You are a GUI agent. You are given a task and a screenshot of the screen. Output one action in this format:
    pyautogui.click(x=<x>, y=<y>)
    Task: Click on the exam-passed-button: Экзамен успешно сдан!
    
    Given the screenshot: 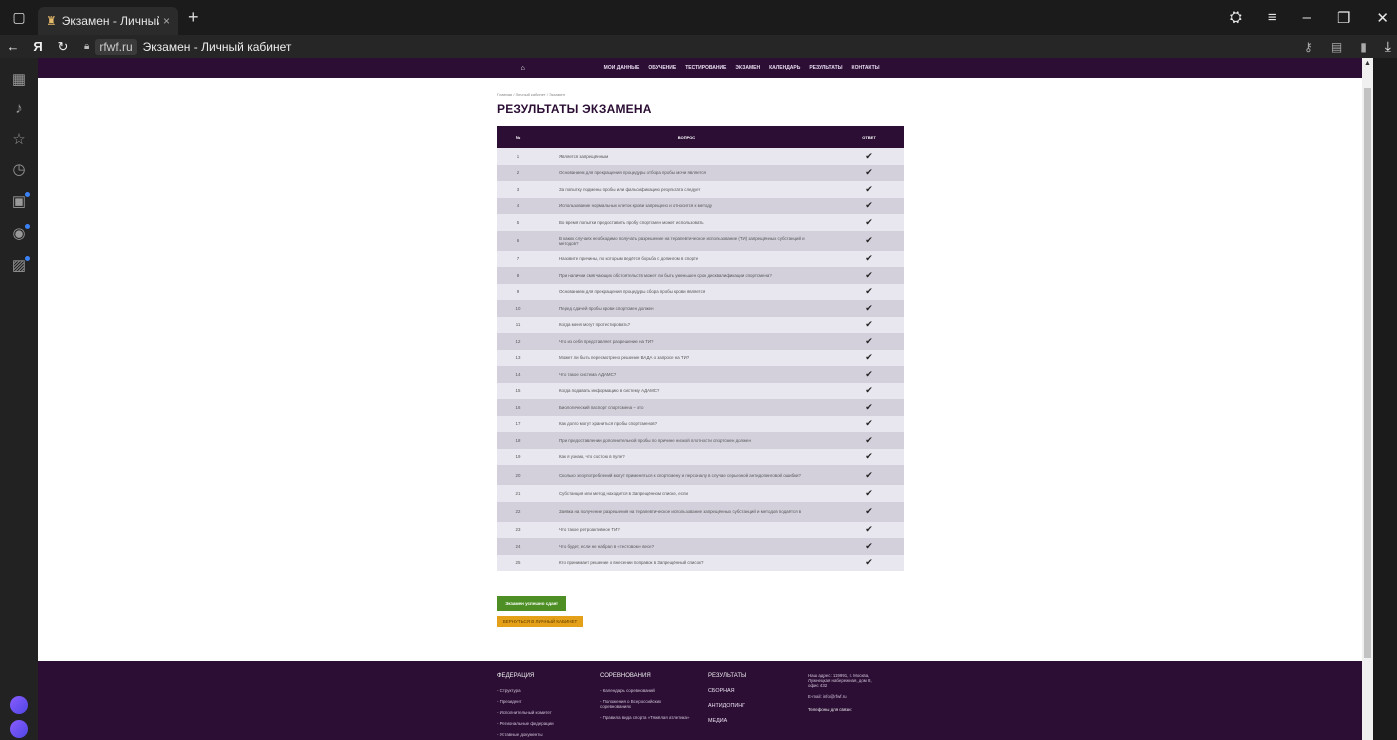 What is the action you would take?
    pyautogui.click(x=531, y=603)
    